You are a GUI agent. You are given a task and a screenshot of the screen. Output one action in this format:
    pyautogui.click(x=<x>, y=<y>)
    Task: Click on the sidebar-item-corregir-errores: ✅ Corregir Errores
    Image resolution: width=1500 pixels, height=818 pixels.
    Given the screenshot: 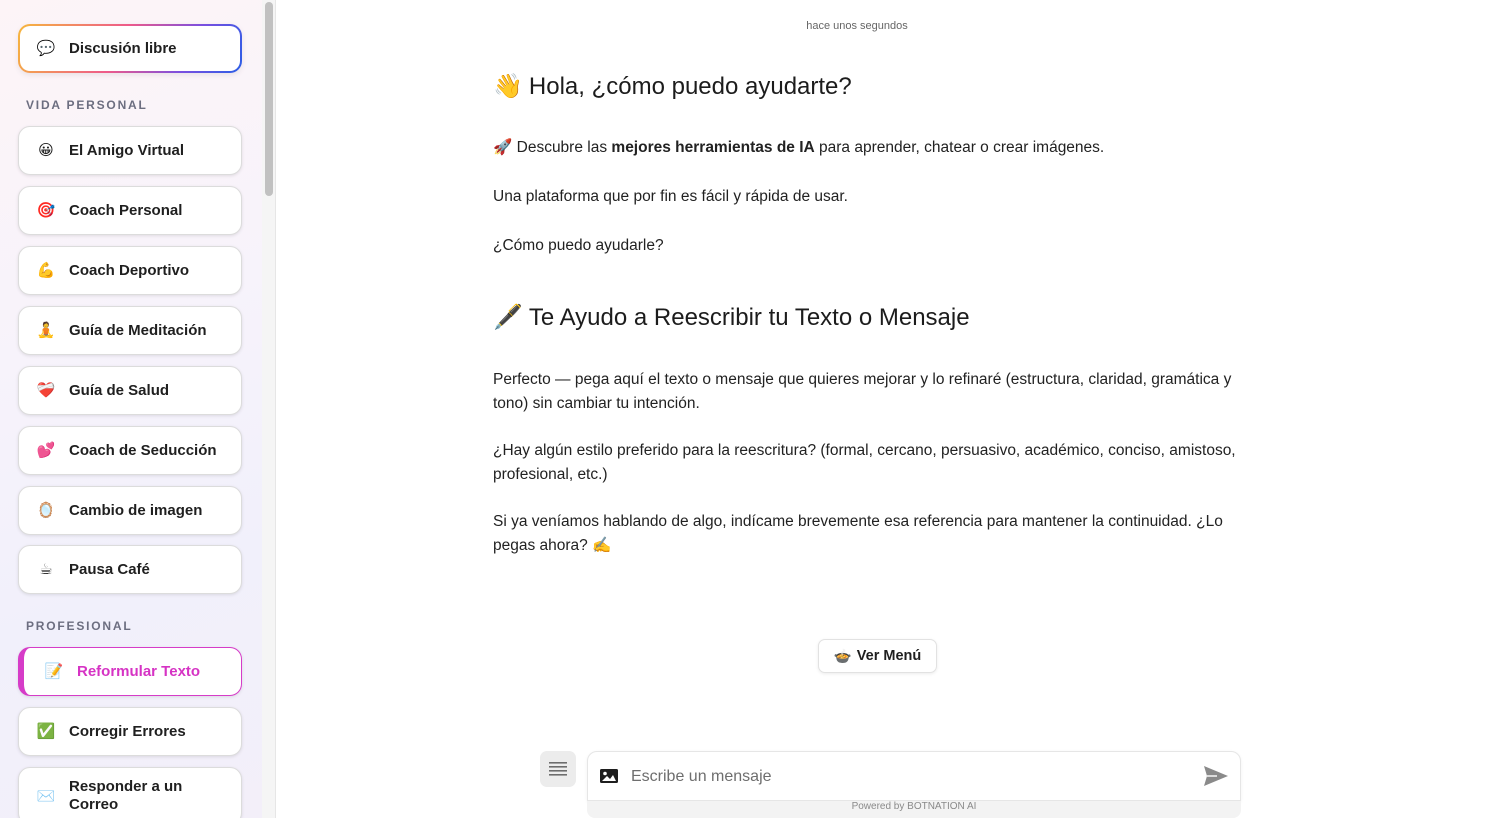 What is the action you would take?
    pyautogui.click(x=130, y=731)
    